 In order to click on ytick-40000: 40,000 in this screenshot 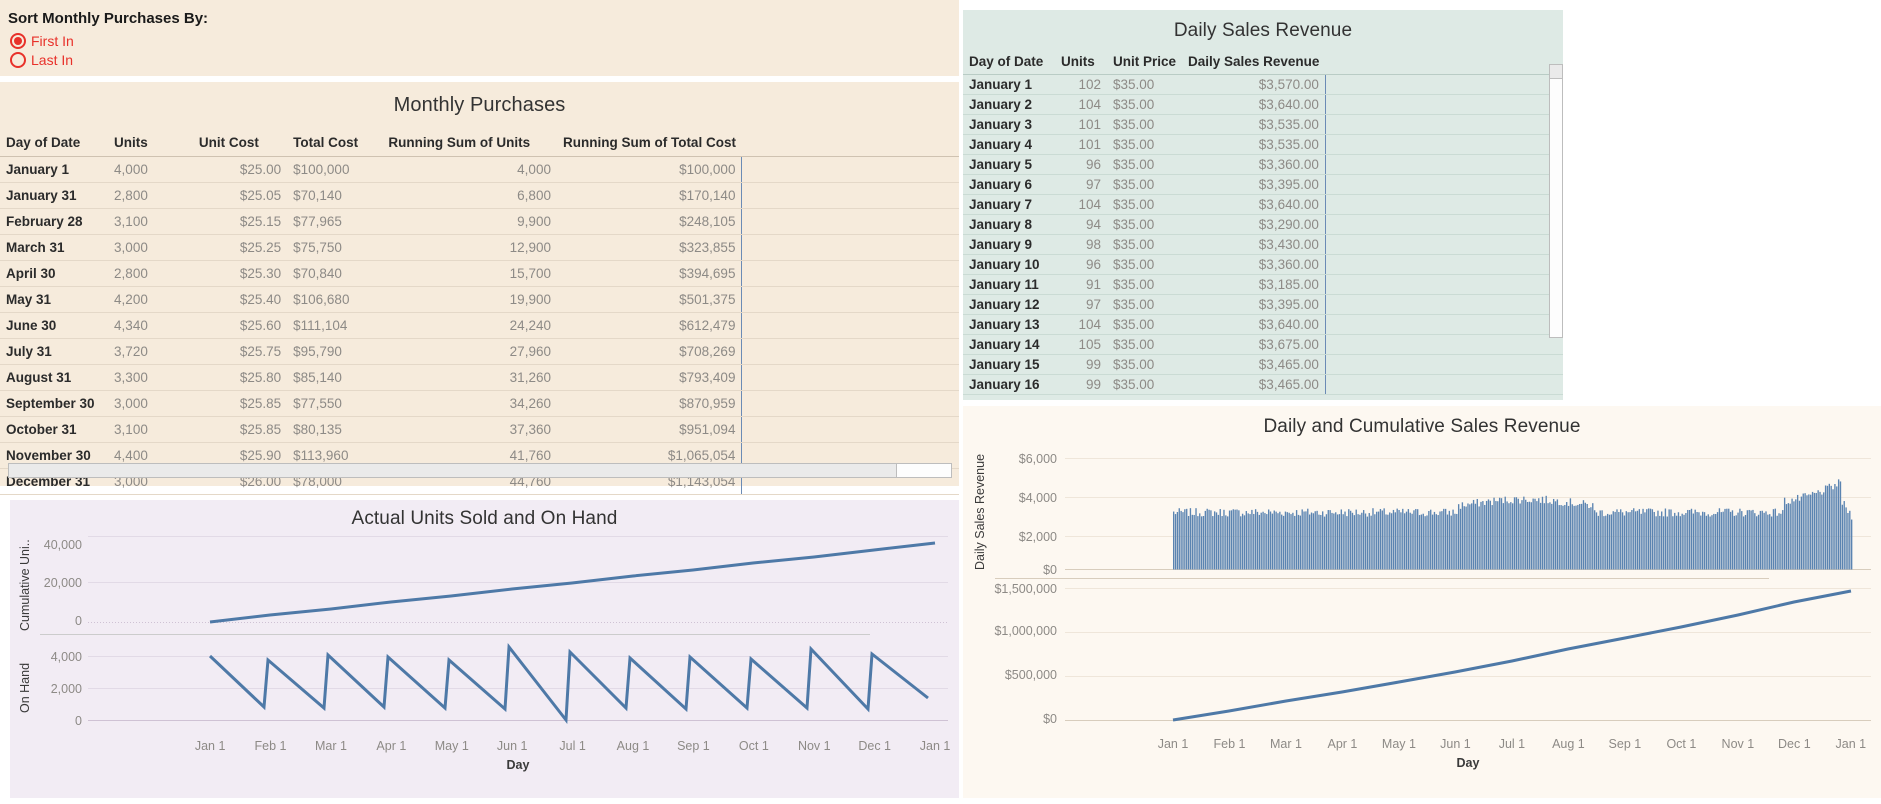, I will do `click(62, 545)`.